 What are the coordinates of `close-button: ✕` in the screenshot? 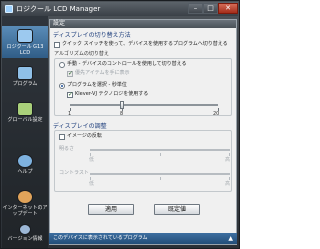 It's located at (228, 8).